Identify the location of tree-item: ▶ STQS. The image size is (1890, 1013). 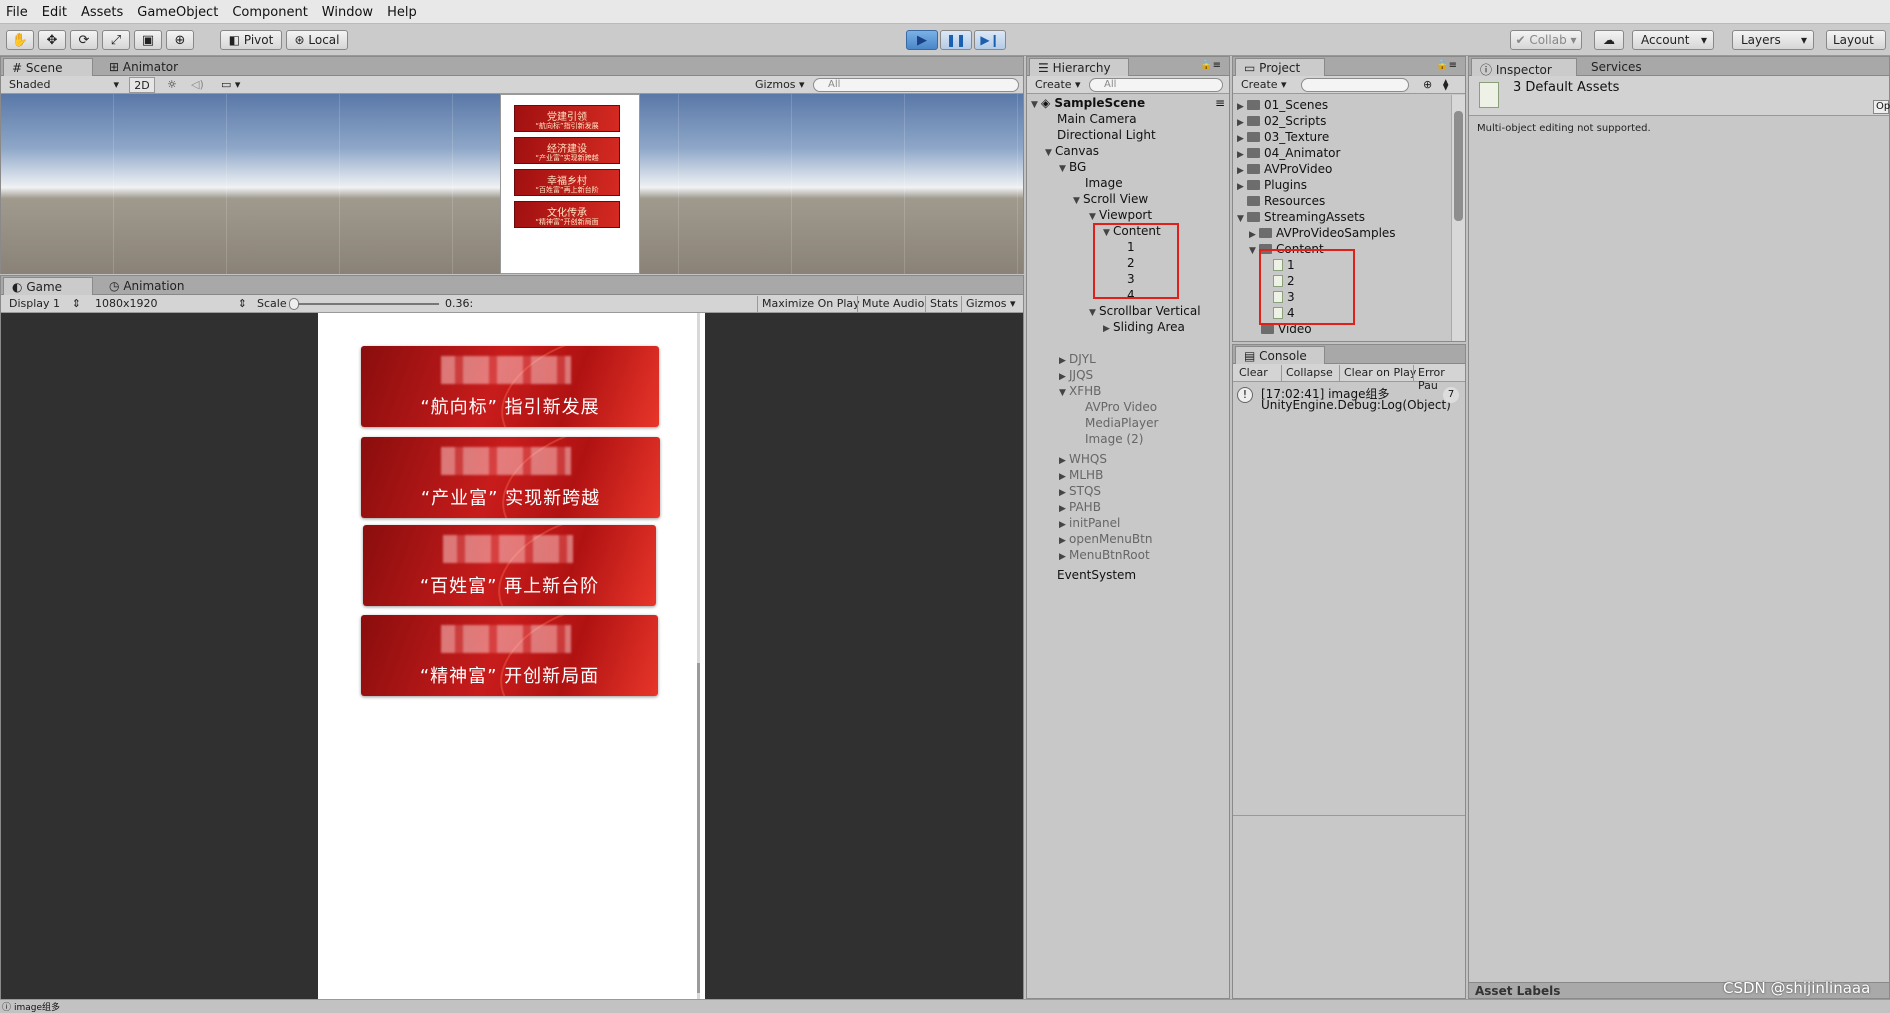
(1080, 491).